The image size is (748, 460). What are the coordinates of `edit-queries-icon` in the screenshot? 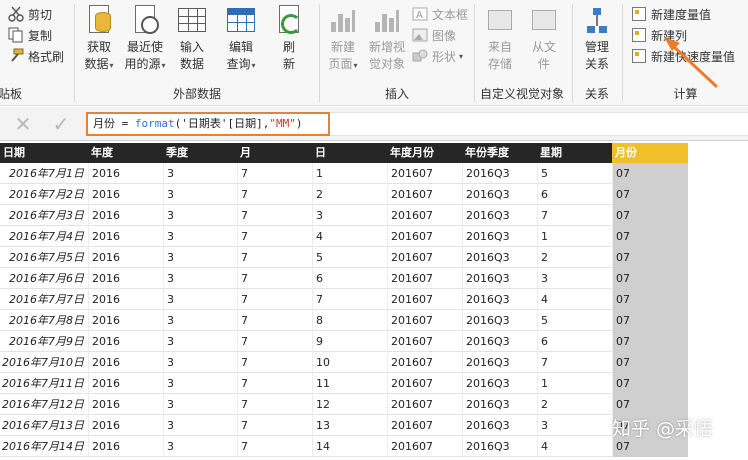 It's located at (241, 20).